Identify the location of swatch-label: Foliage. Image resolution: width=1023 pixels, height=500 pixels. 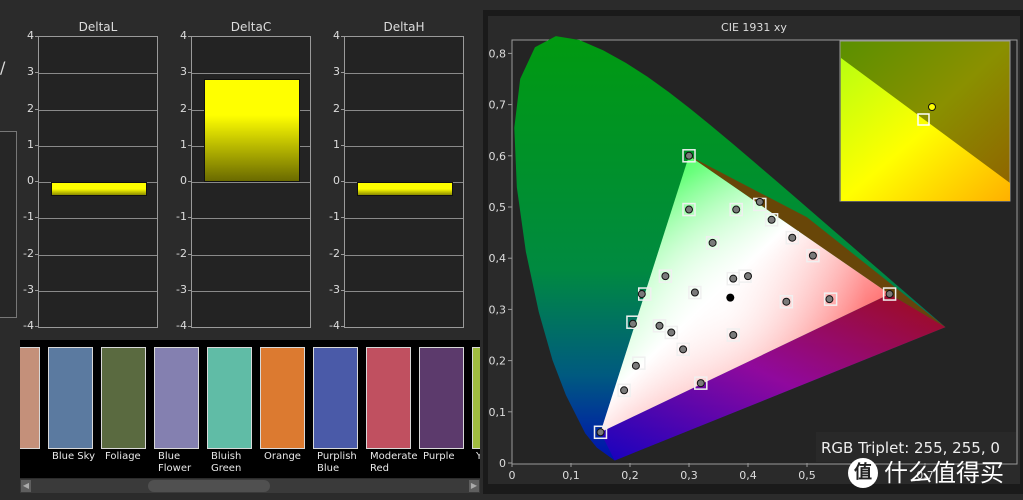
(123, 456).